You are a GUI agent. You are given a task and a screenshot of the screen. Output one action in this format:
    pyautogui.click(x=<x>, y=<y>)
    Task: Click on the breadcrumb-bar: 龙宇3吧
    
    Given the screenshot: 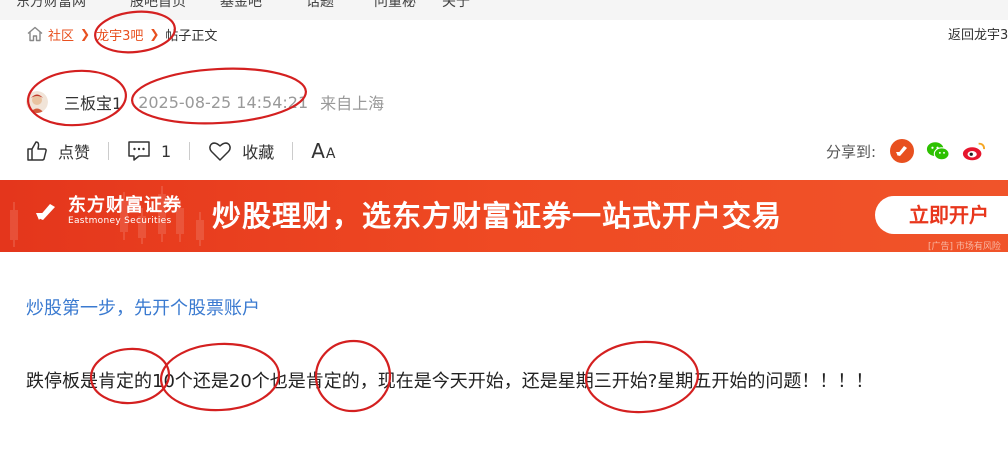 What is the action you would take?
    pyautogui.click(x=119, y=34)
    